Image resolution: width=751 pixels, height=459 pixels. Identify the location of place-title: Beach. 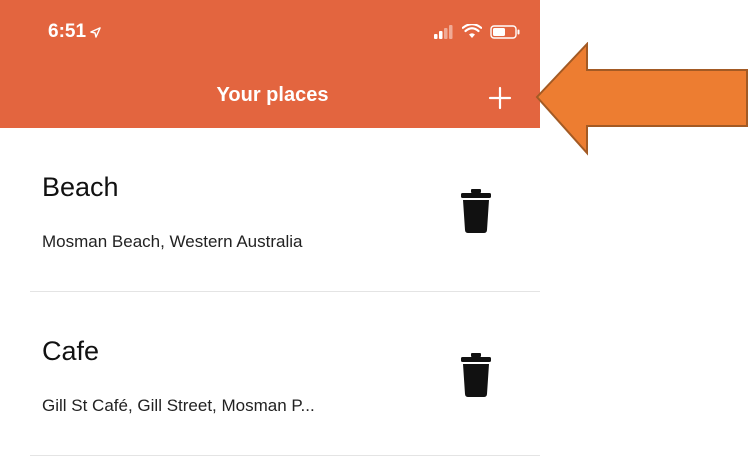
(80, 187).